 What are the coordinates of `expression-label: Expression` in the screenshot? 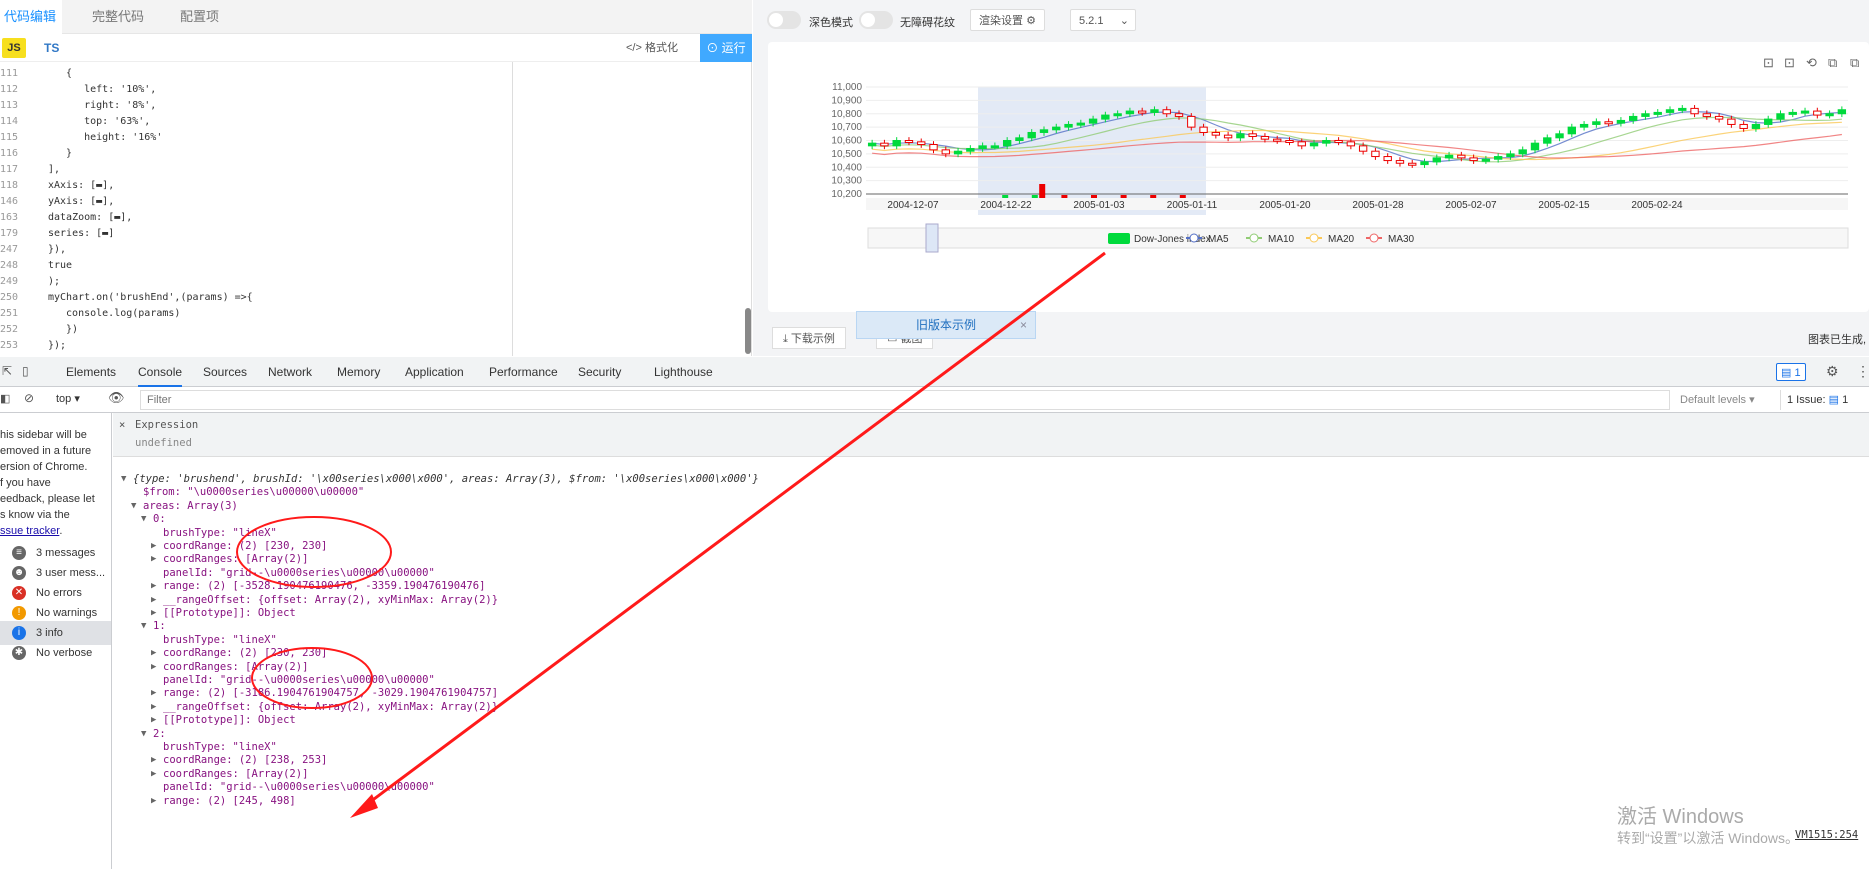 It's located at (166, 425).